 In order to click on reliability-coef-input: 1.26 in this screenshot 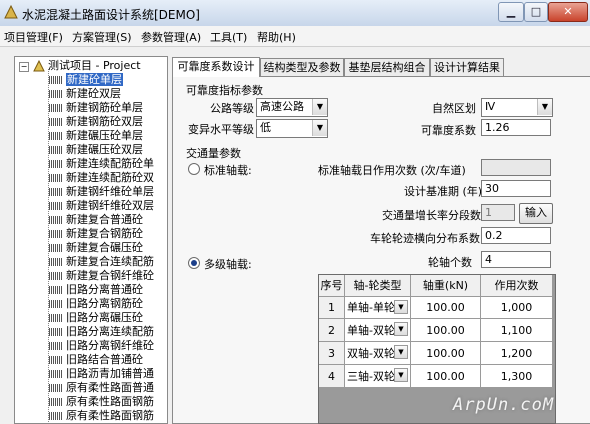, I will do `click(516, 127)`.